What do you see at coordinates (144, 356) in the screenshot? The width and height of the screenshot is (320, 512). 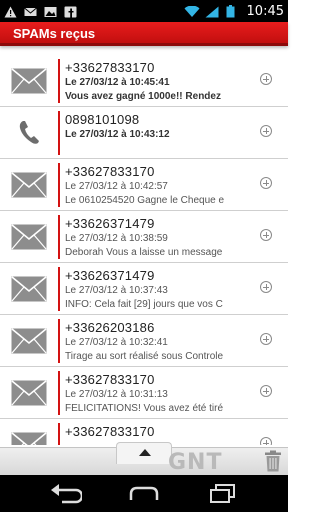 I see `message-preview: Tirage au sort réalisé sous Controle` at bounding box center [144, 356].